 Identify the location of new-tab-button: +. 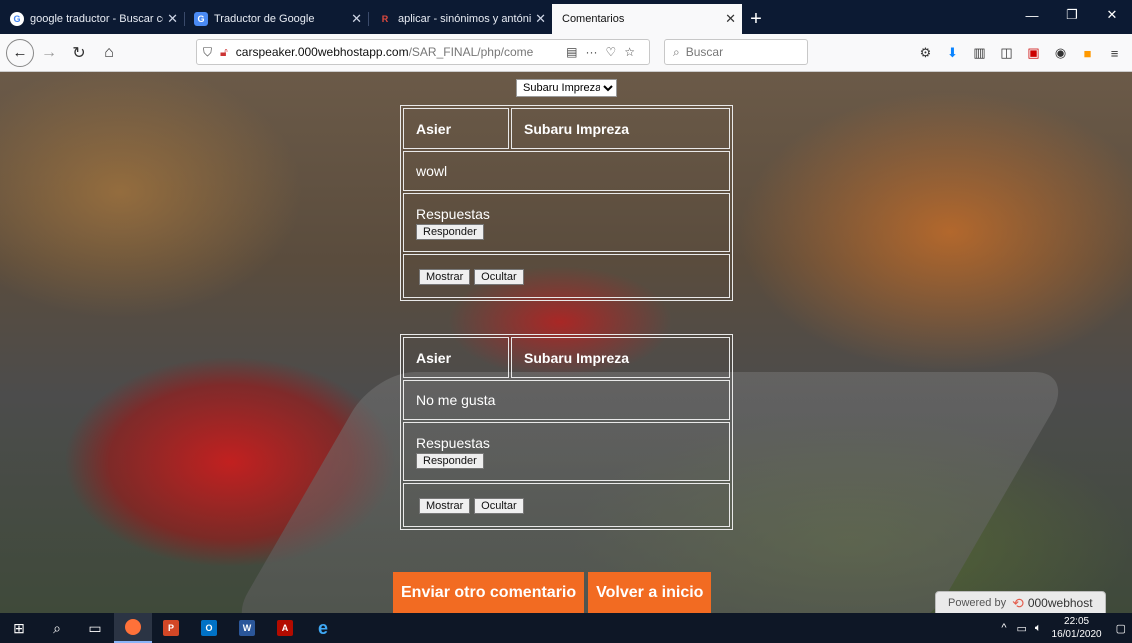
(756, 19).